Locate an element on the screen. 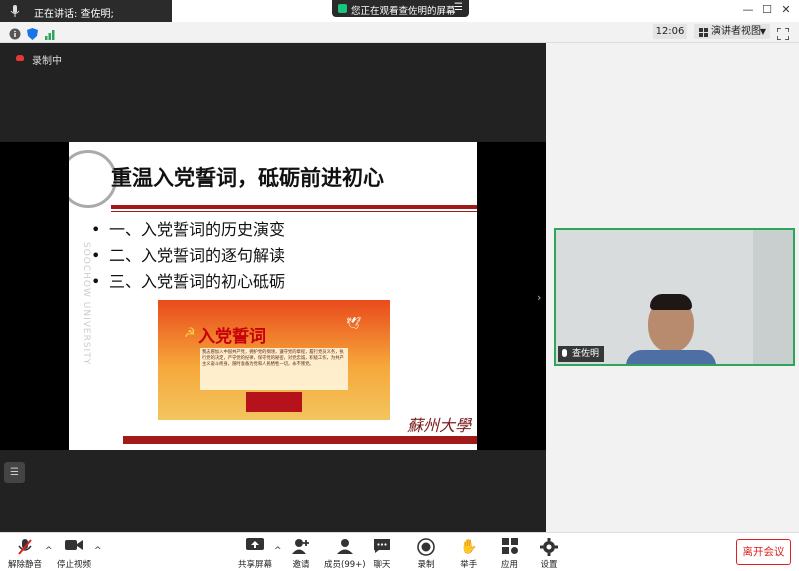 Image resolution: width=799 pixels, height=571 pixels. participant-hair is located at coordinates (671, 302).